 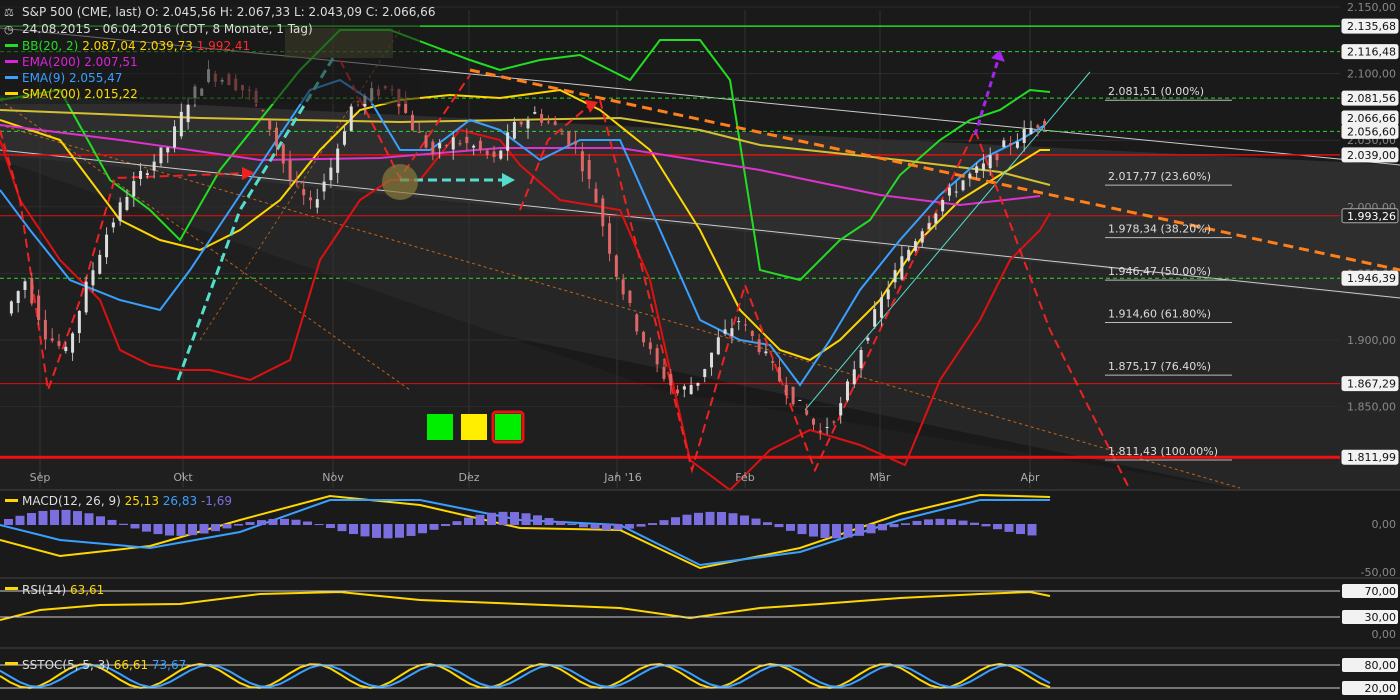 I want to click on rsi-title: RSI(14) 63,61, so click(x=63, y=590).